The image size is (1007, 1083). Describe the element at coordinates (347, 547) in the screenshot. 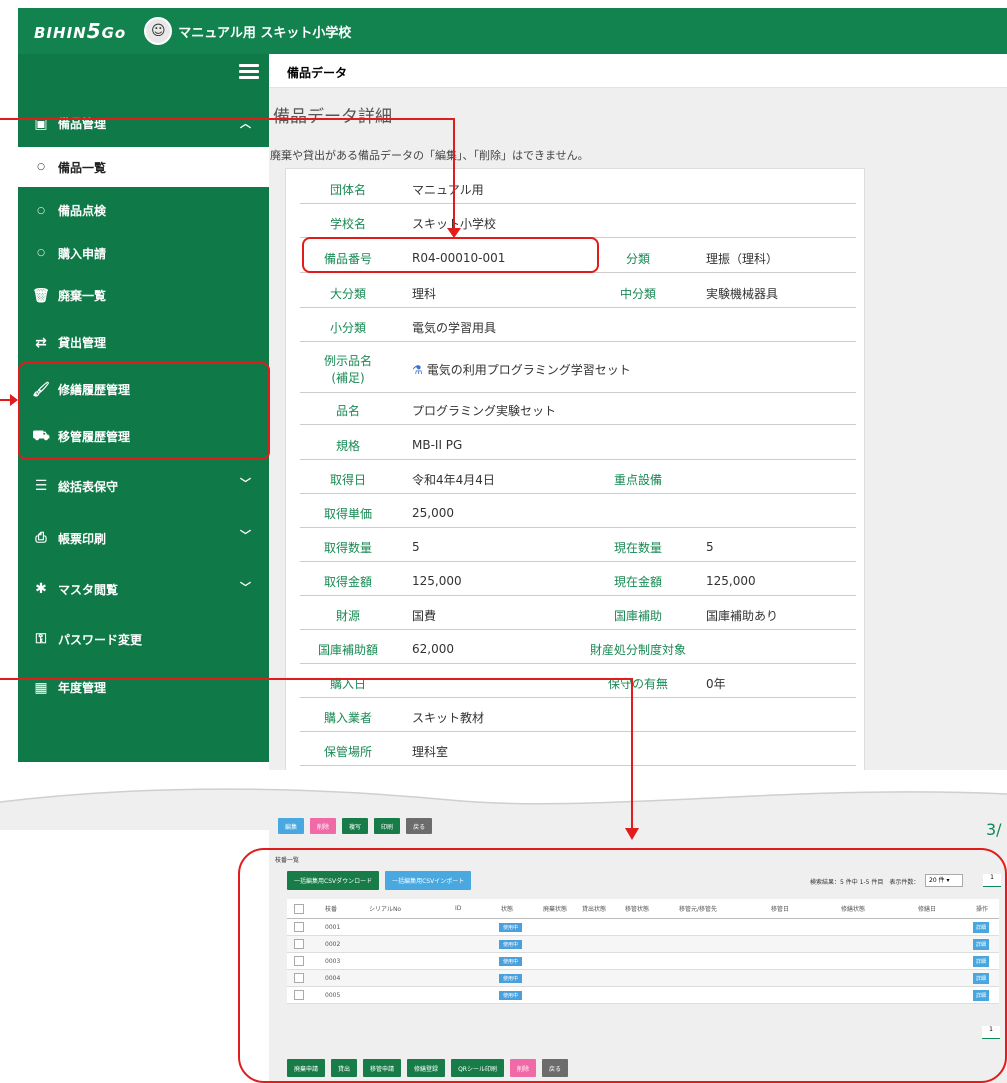

I see `field-label: 取得数量` at that location.